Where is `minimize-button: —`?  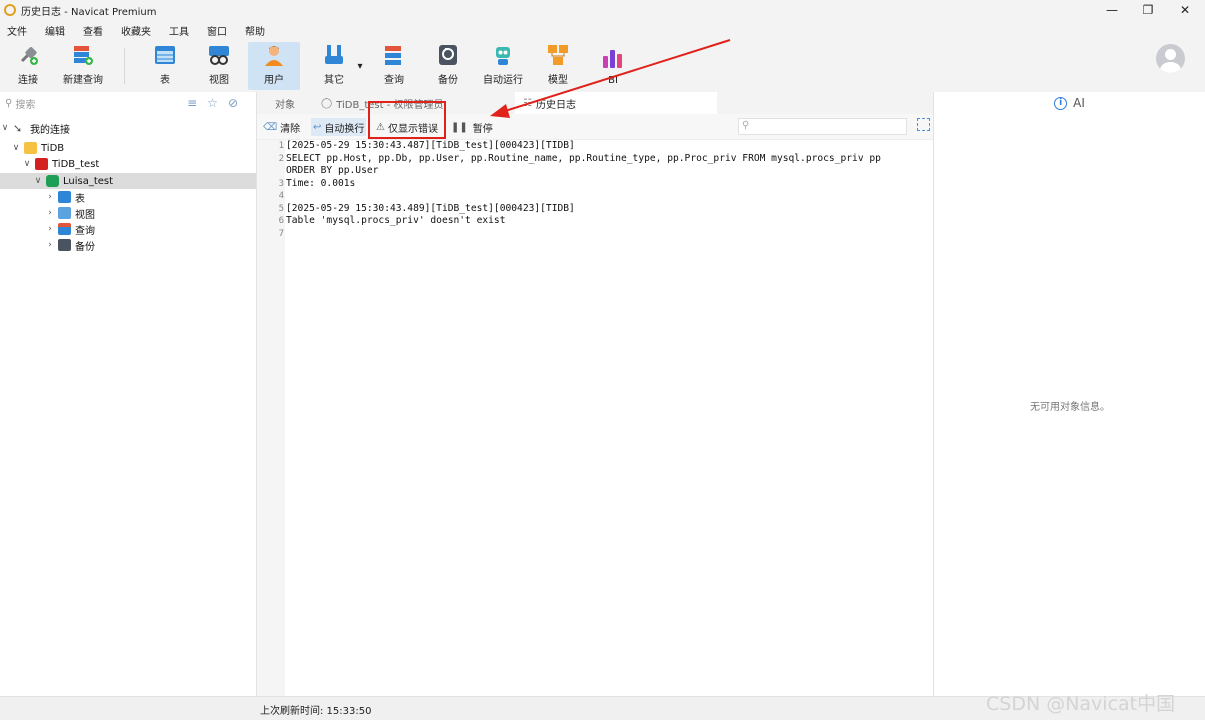
minimize-button: — is located at coordinates (1112, 10).